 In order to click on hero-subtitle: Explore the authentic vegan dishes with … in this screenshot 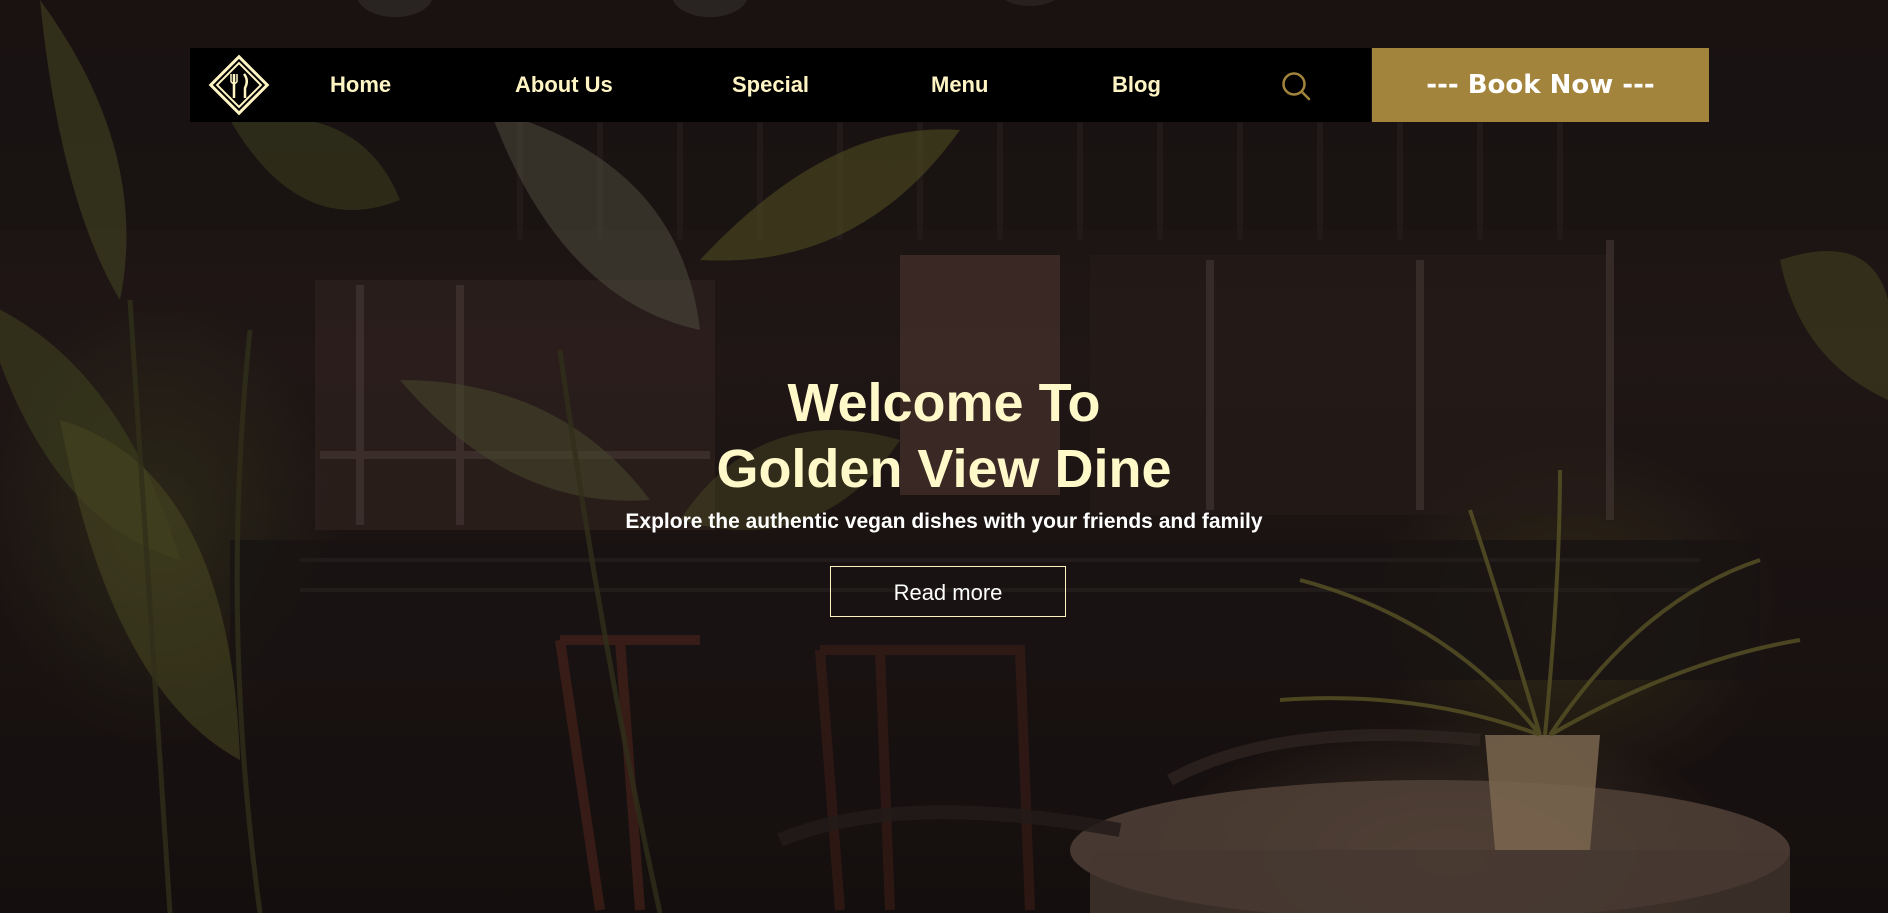, I will do `click(944, 521)`.